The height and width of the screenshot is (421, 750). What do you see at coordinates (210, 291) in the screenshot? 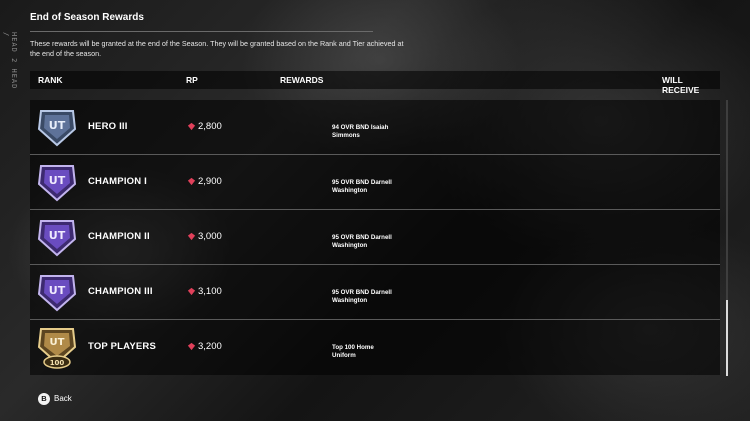
I see `rp-value: 3,100` at bounding box center [210, 291].